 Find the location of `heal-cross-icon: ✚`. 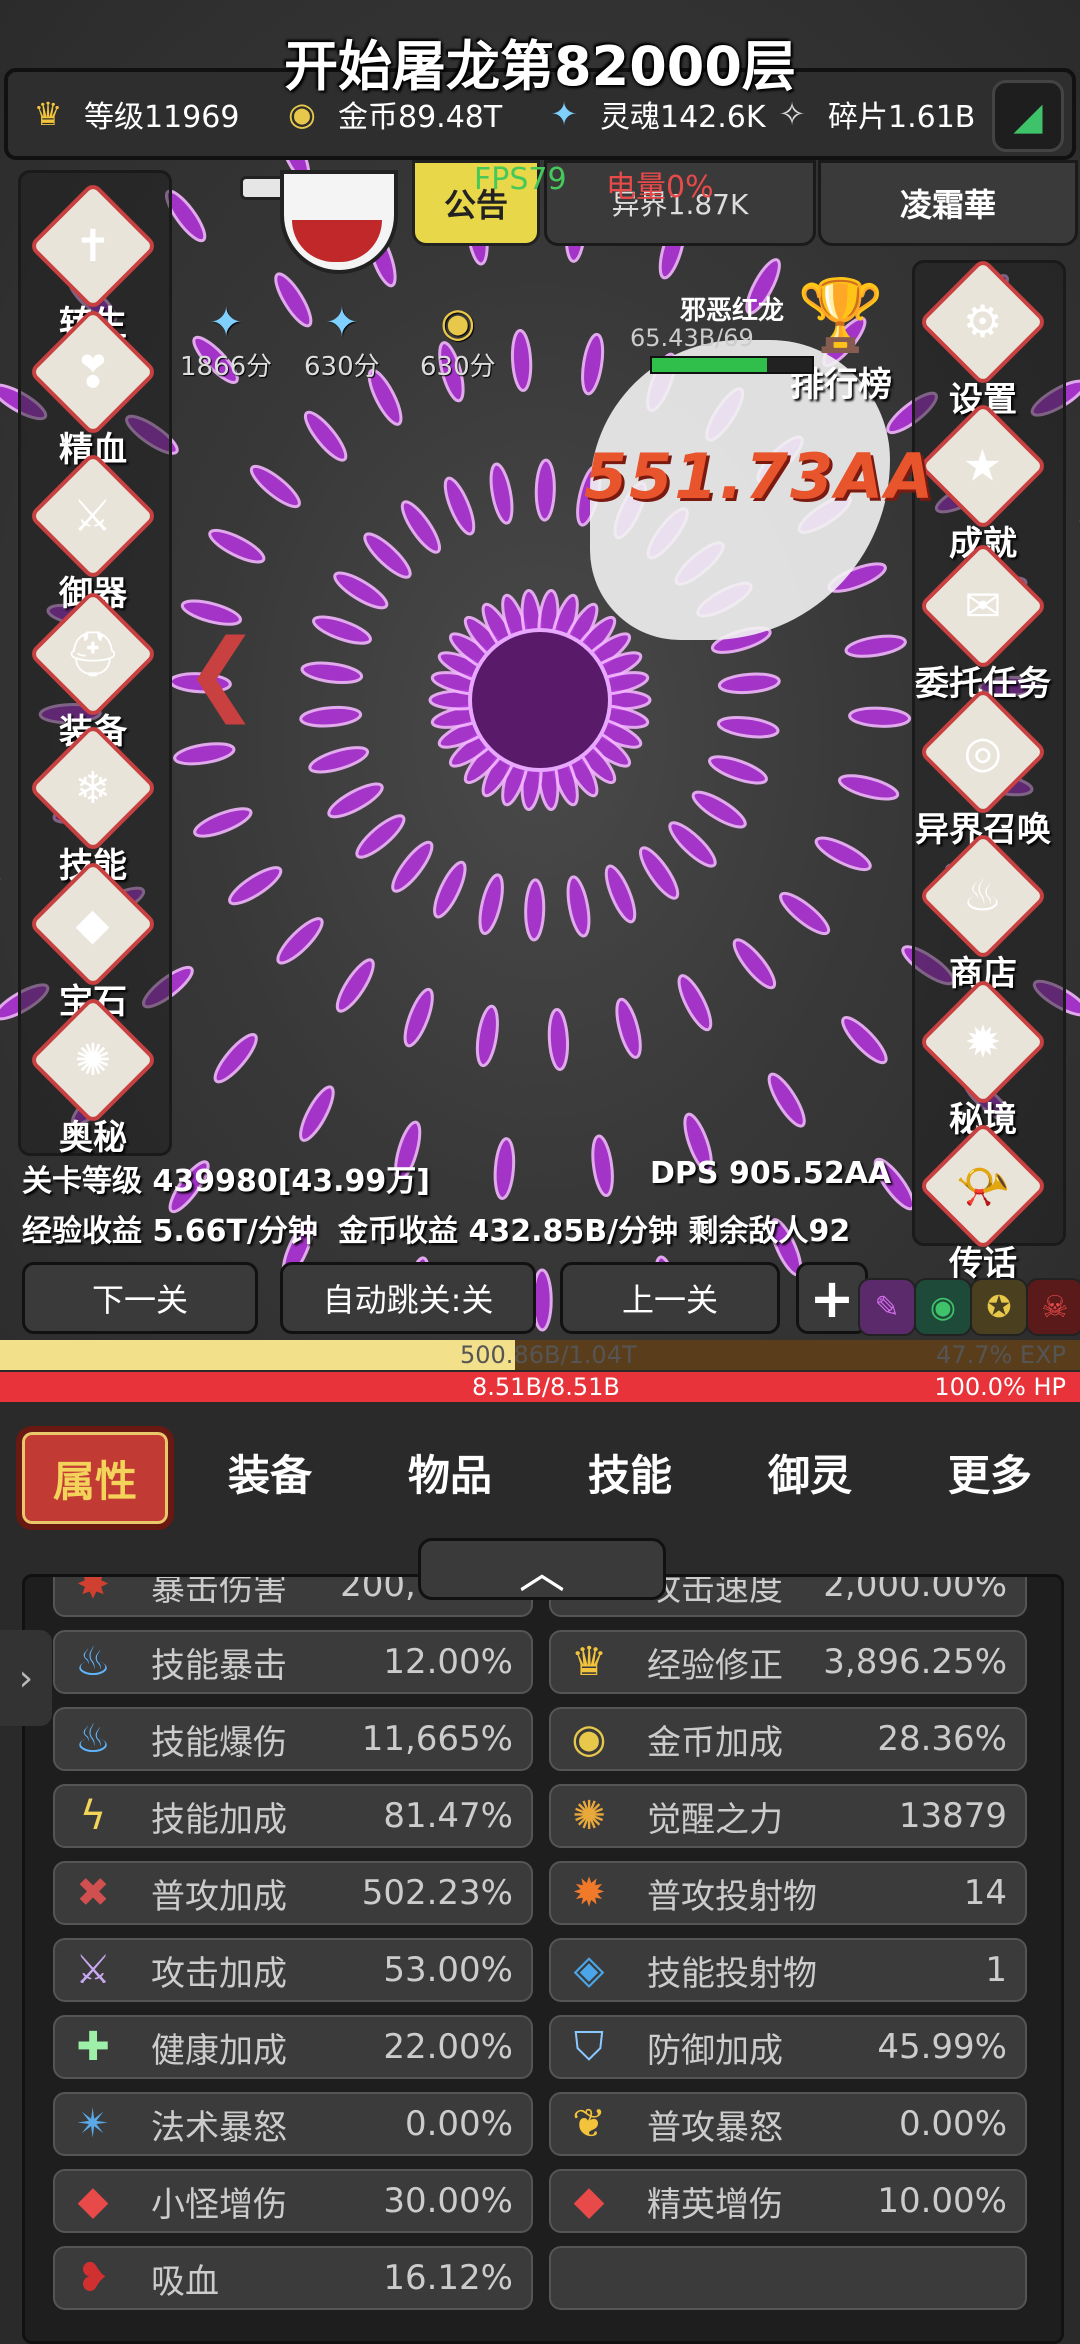

heal-cross-icon: ✚ is located at coordinates (93, 2047).